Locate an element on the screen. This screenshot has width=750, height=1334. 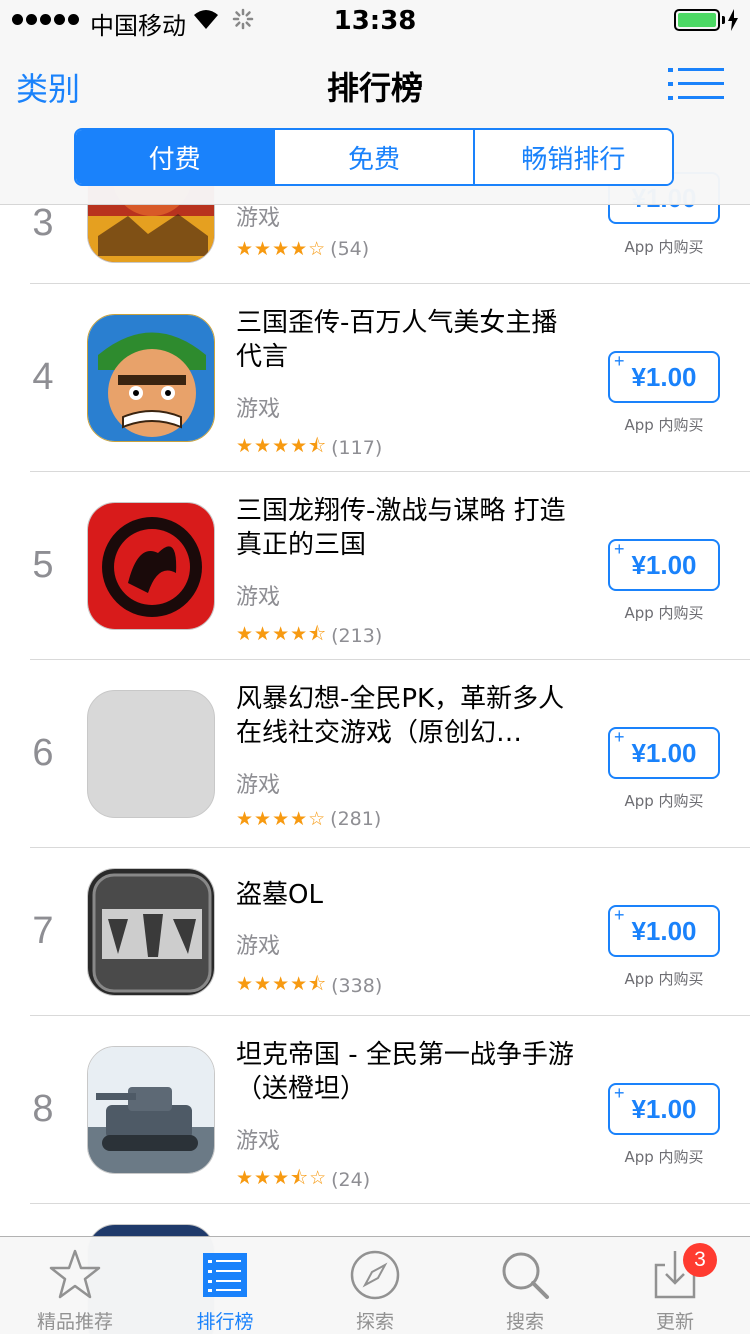
rank-number: 8 is located at coordinates (43, 1109).